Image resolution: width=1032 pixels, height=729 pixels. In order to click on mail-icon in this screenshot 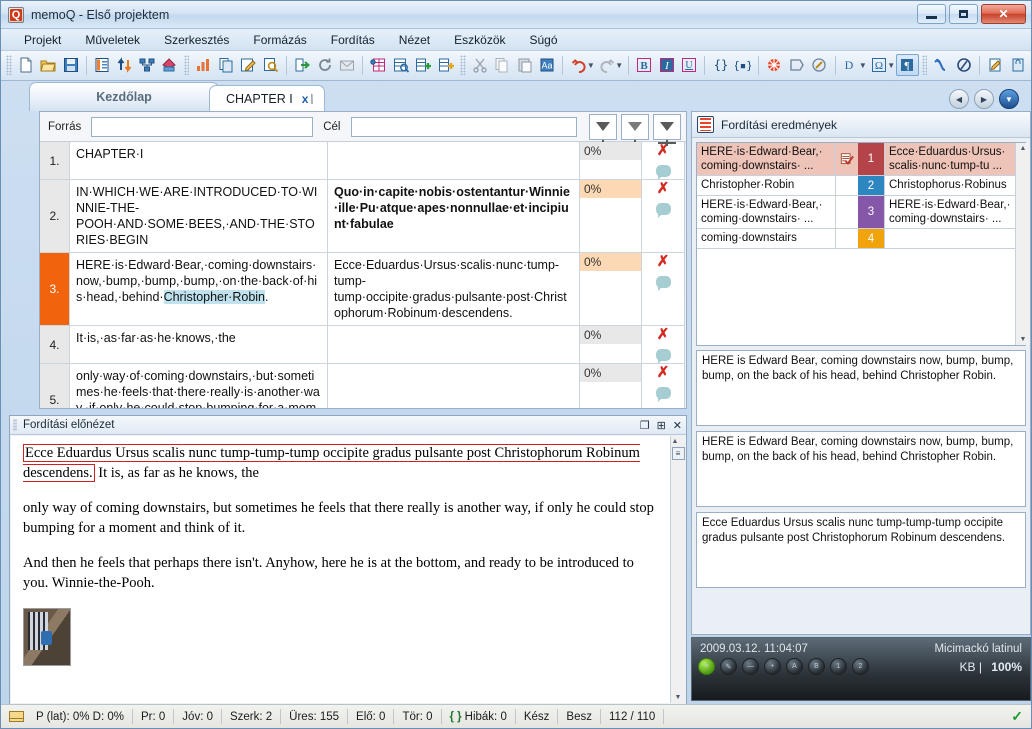, I will do `click(347, 65)`.